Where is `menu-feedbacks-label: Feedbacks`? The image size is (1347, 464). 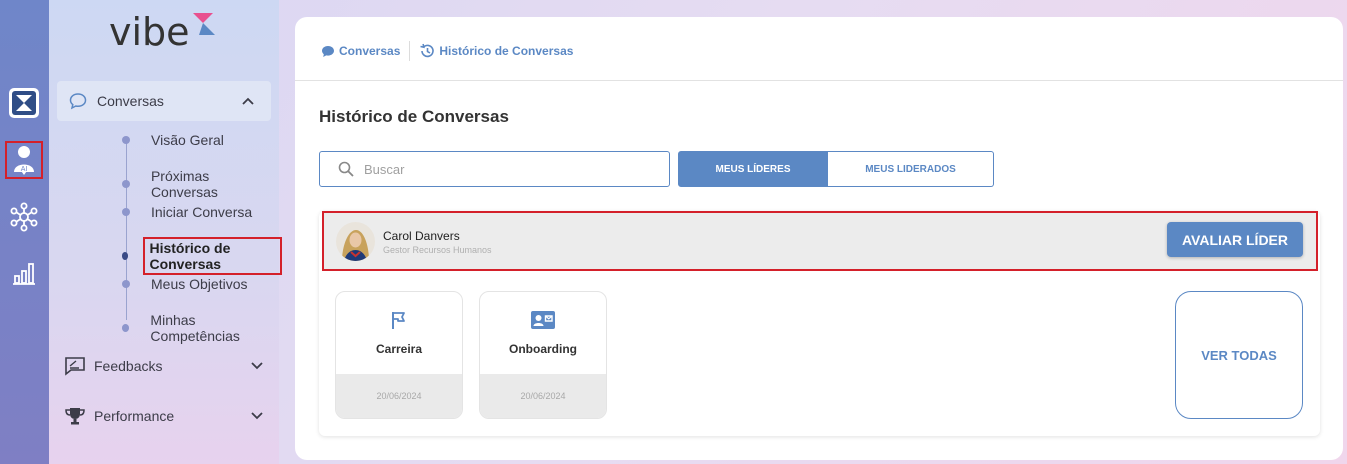 menu-feedbacks-label: Feedbacks is located at coordinates (128, 366).